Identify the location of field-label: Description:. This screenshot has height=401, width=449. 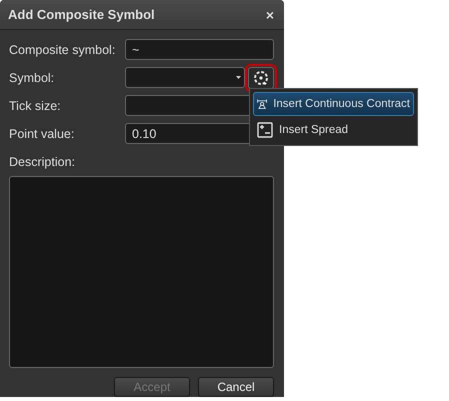
(42, 162).